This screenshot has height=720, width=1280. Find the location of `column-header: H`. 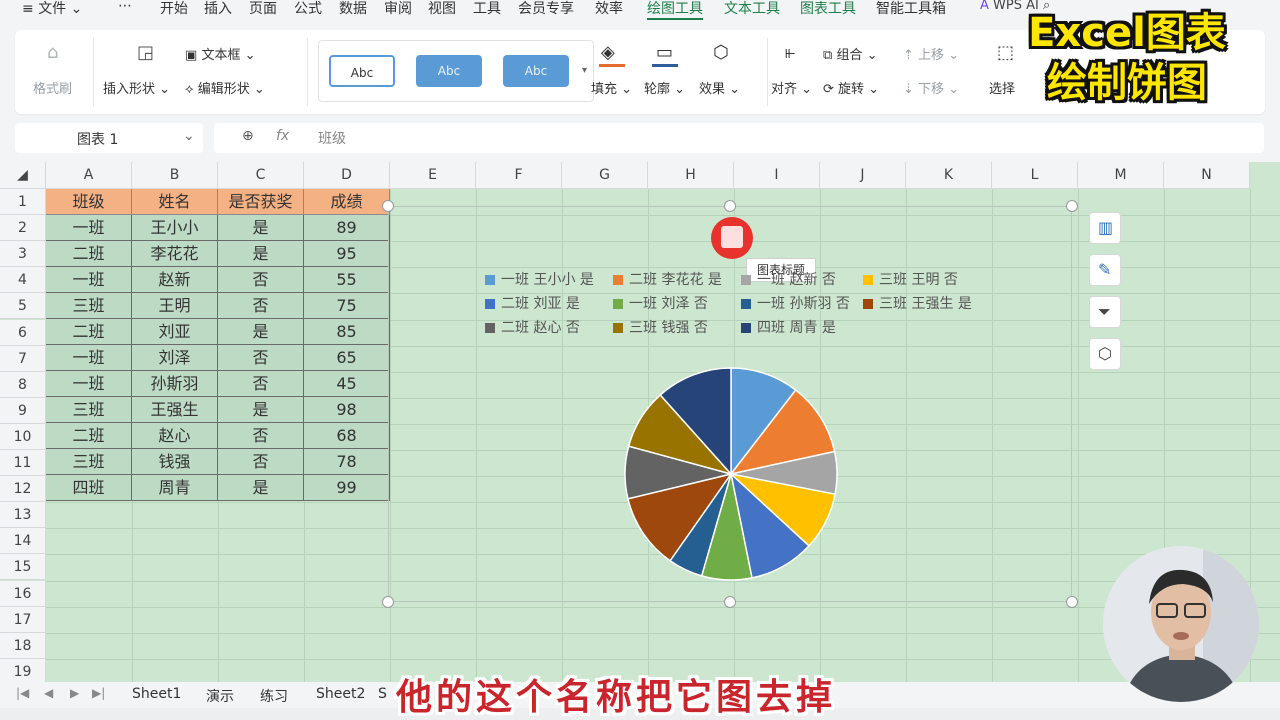

column-header: H is located at coordinates (691, 175).